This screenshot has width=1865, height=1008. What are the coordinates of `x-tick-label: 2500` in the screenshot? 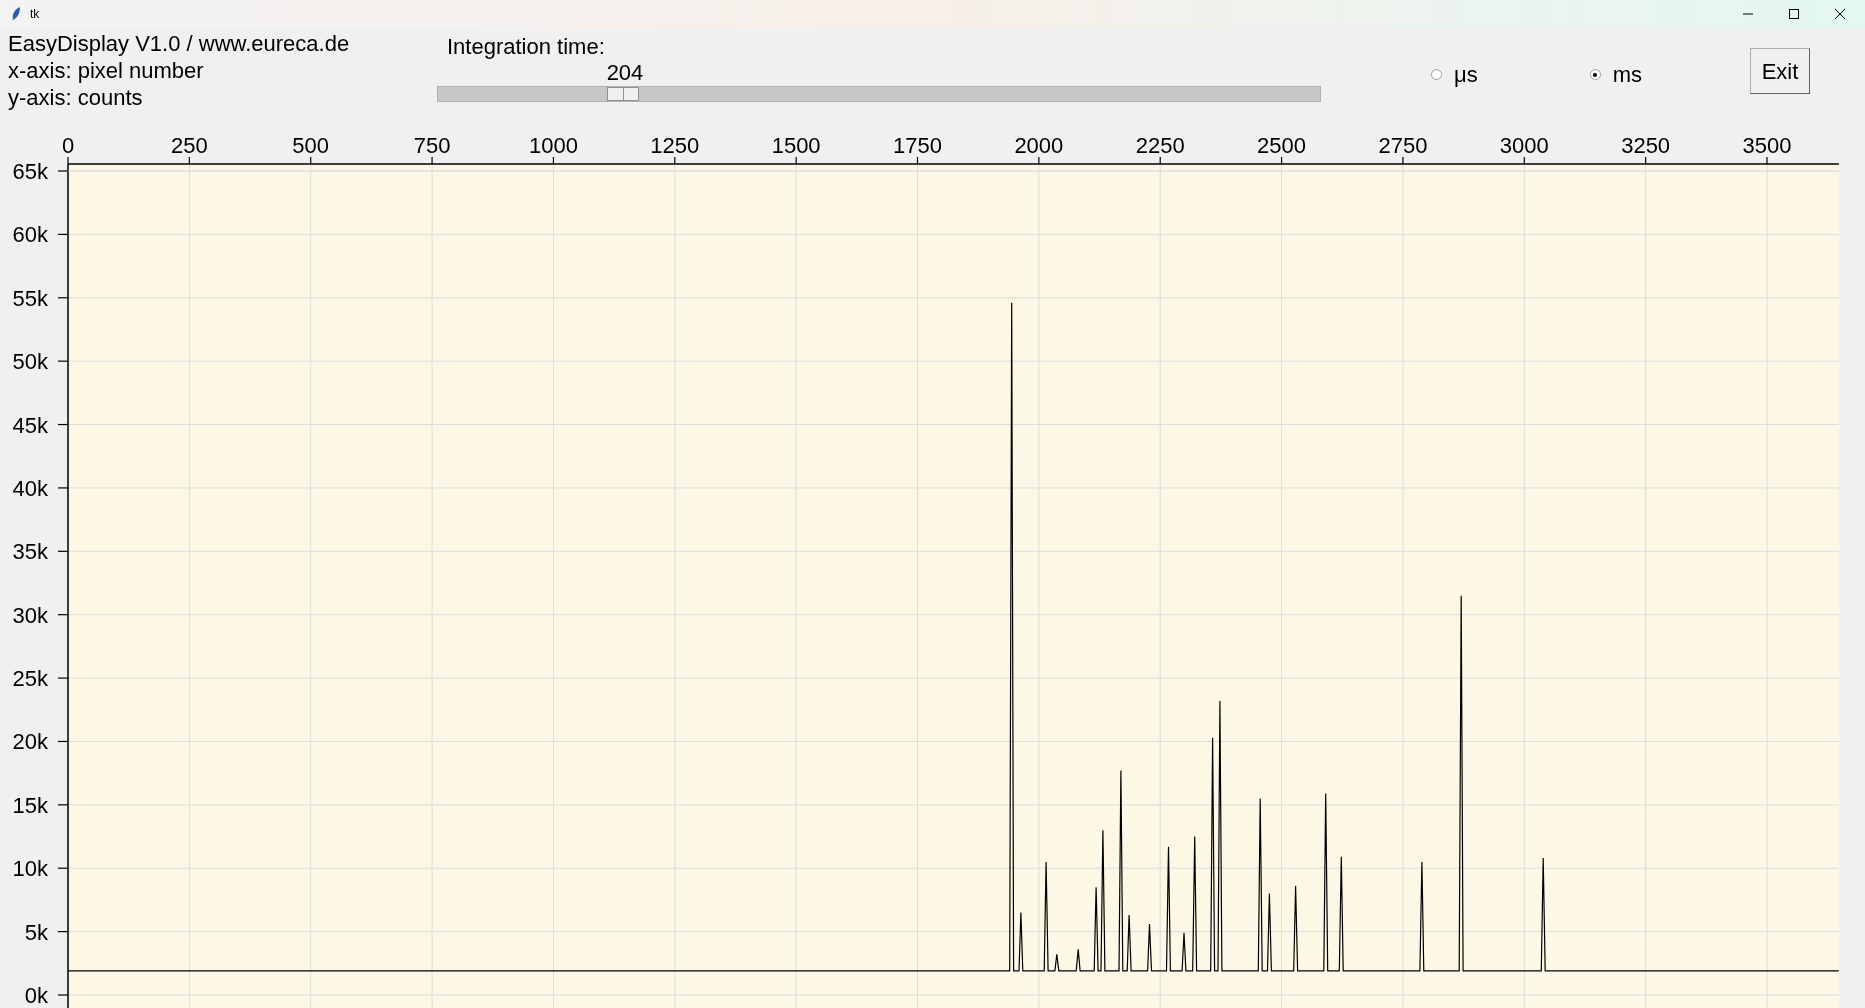 It's located at (1282, 145).